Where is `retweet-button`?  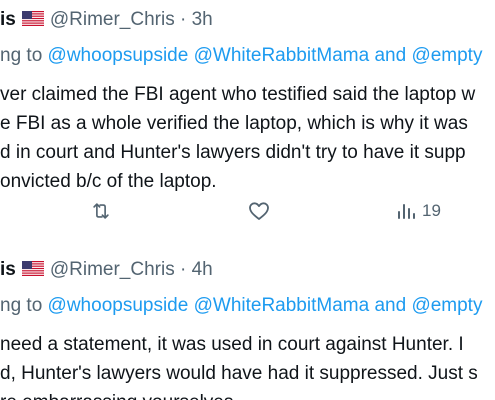 retweet-button is located at coordinates (101, 211).